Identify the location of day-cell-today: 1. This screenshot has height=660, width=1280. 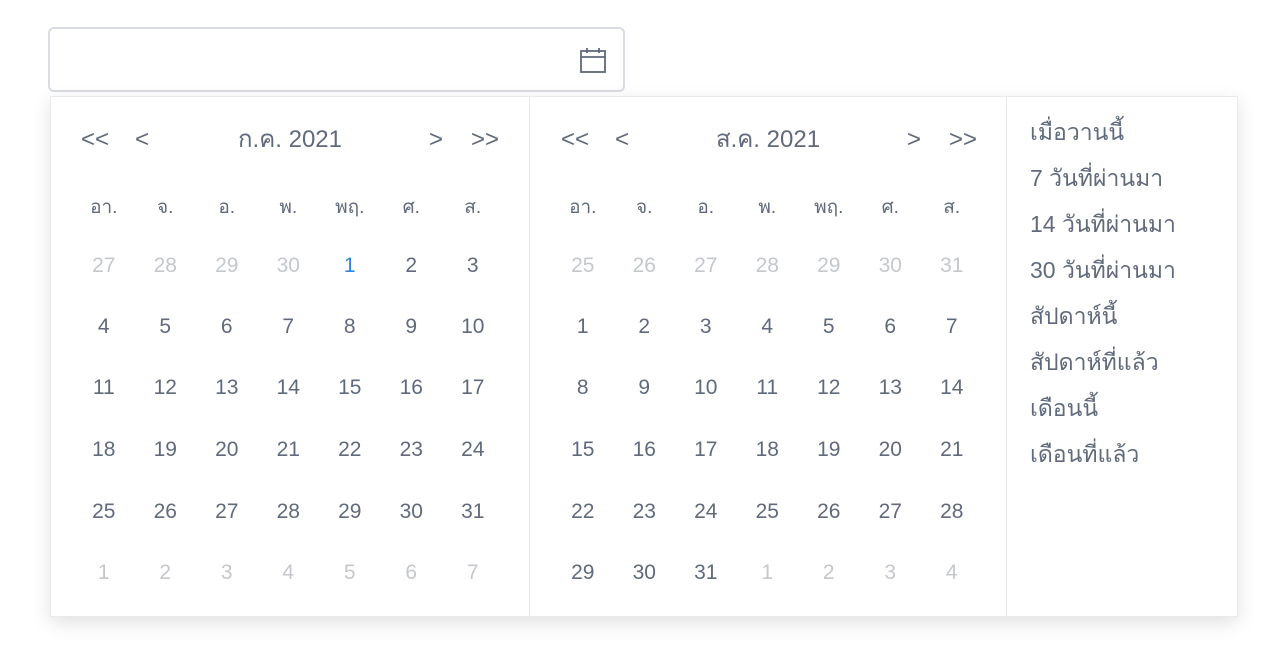
(350, 266).